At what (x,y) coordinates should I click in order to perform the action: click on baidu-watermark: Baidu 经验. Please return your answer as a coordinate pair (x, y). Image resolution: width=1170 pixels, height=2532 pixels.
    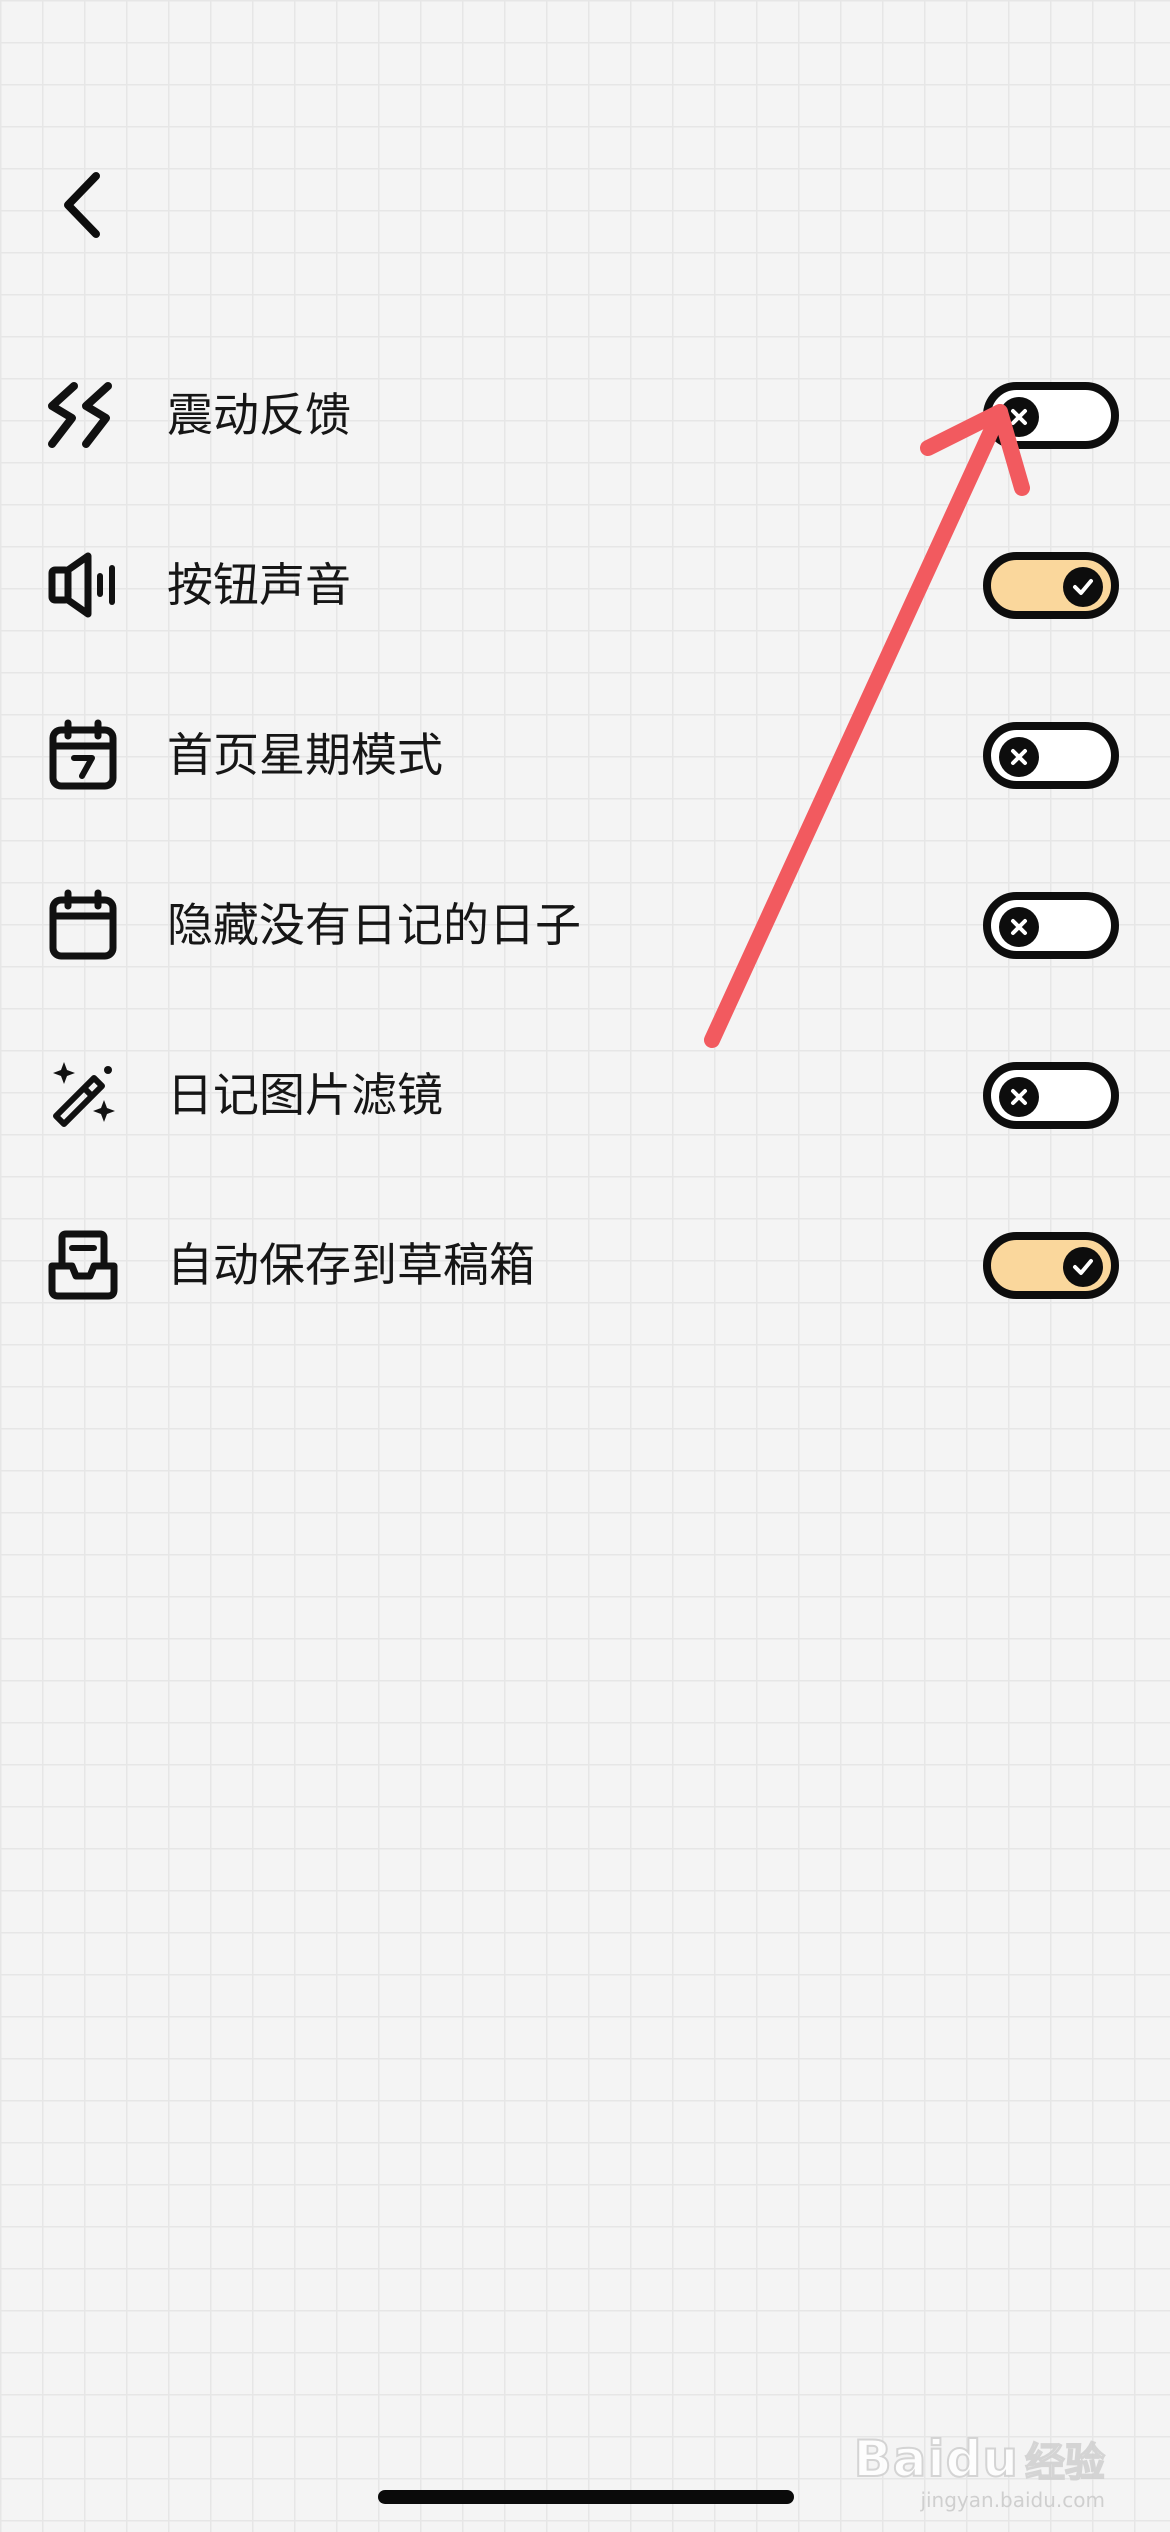
    Looking at the image, I should click on (979, 2459).